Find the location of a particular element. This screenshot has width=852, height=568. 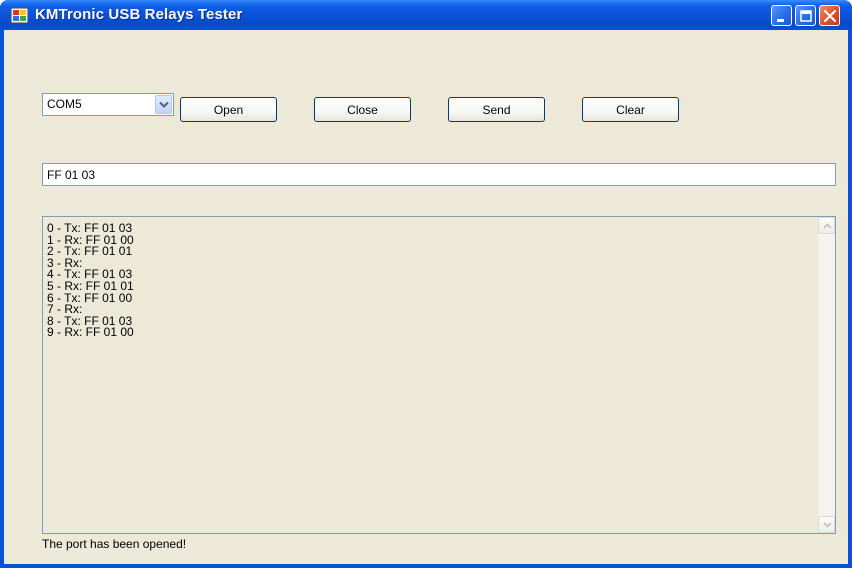

port-select-value: COM5 is located at coordinates (64, 104).